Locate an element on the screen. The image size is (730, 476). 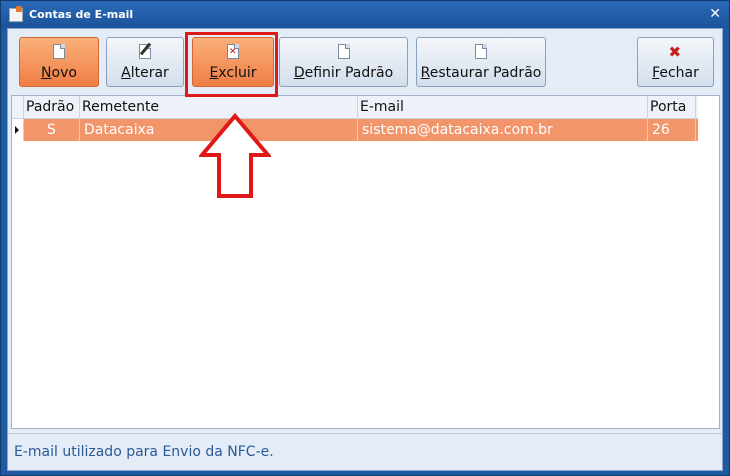
row-indicator-header is located at coordinates (18, 107).